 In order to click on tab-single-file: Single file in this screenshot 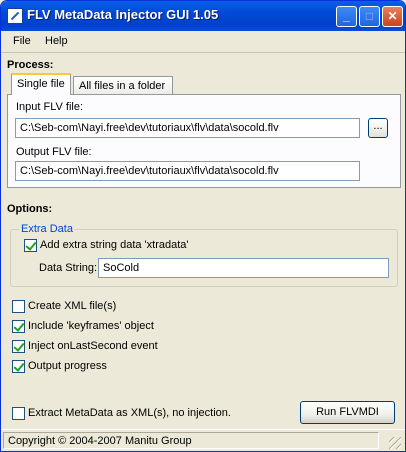, I will do `click(41, 84)`.